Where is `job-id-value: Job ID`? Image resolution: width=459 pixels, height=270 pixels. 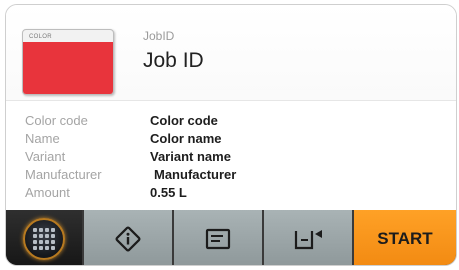
job-id-value: Job ID is located at coordinates (173, 60).